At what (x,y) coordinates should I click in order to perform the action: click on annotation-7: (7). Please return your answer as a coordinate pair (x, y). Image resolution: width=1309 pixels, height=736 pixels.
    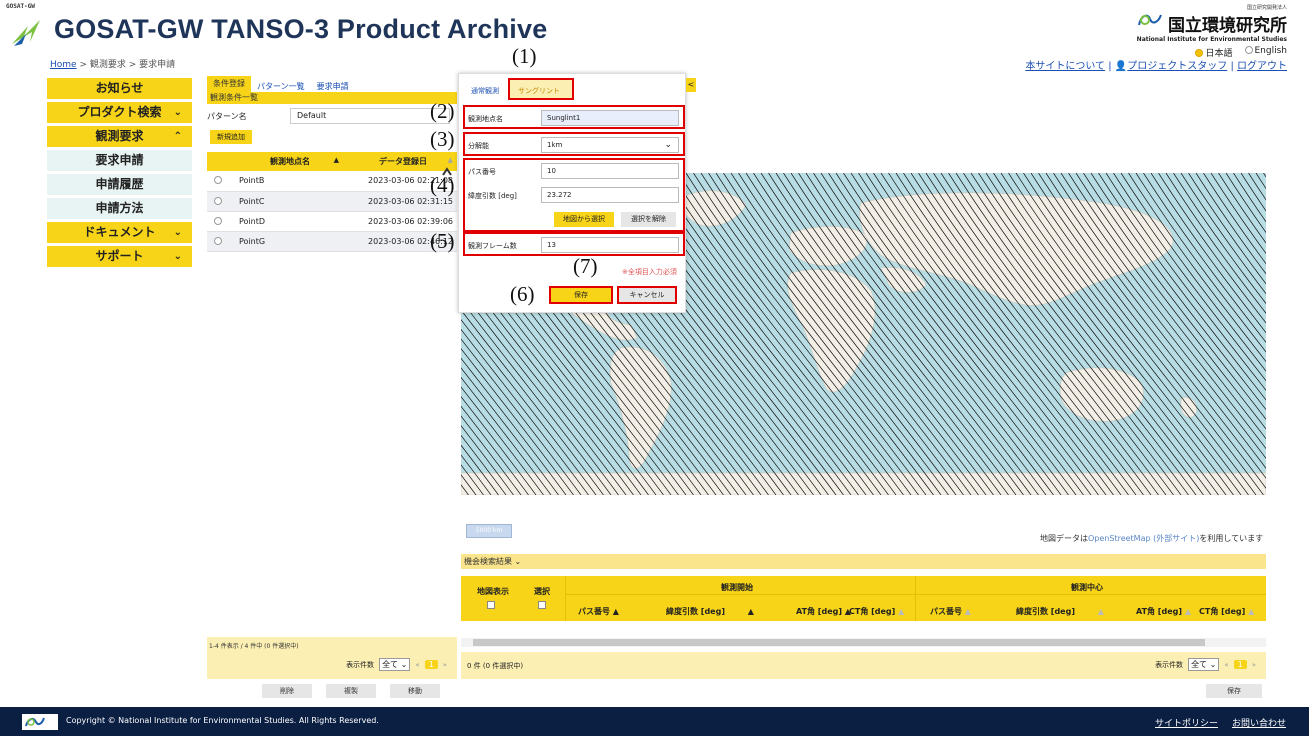
    Looking at the image, I should click on (585, 266).